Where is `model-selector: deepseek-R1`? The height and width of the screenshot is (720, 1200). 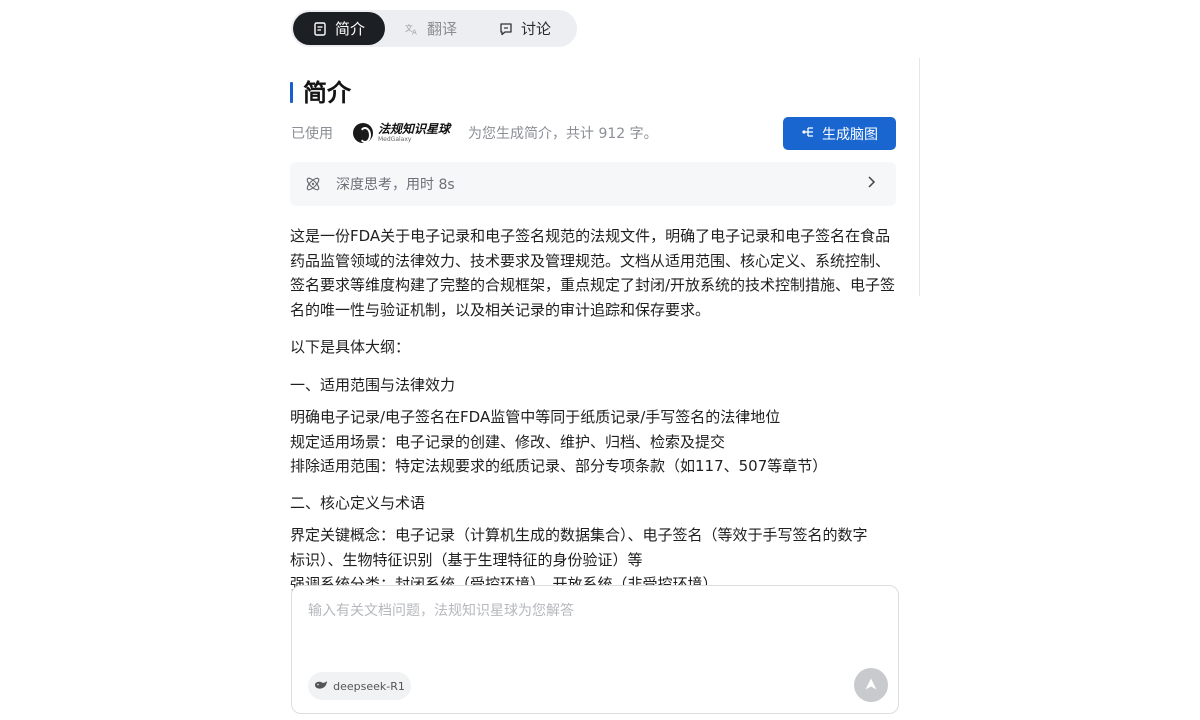 model-selector: deepseek-R1 is located at coordinates (359, 686).